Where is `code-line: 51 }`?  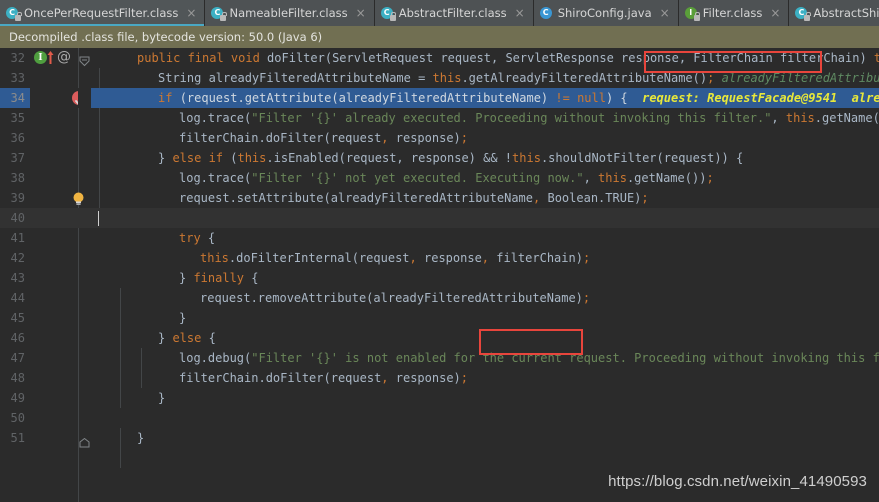 code-line: 51 } is located at coordinates (439, 438).